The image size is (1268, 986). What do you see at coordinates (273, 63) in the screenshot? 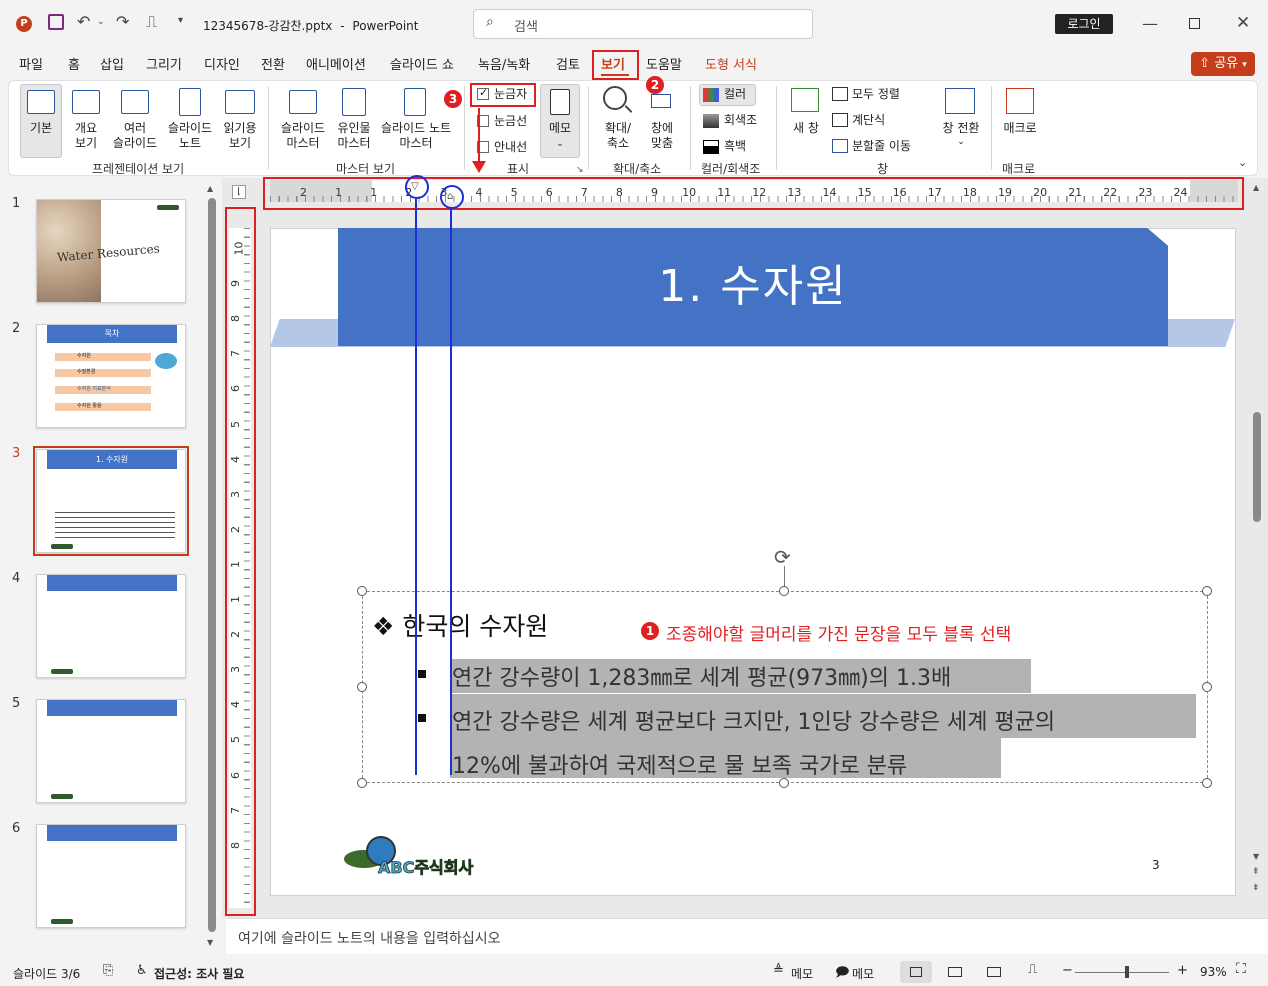
I see `tab-transitions: 전환` at bounding box center [273, 63].